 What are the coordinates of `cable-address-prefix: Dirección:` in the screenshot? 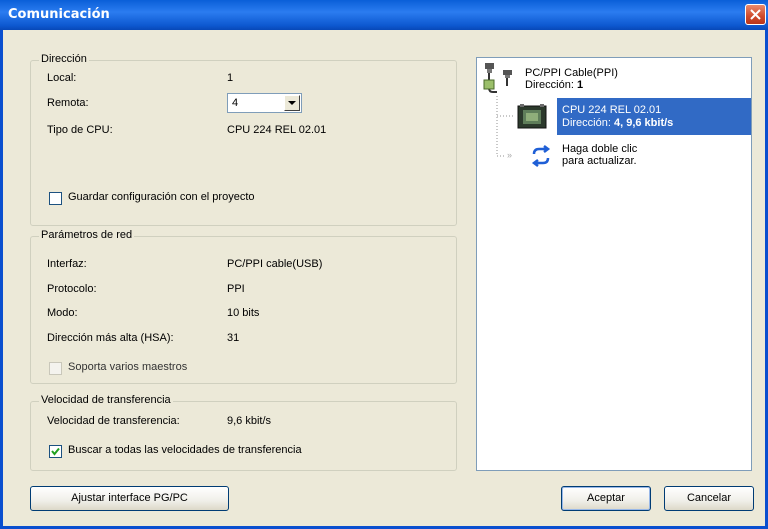 It's located at (551, 85).